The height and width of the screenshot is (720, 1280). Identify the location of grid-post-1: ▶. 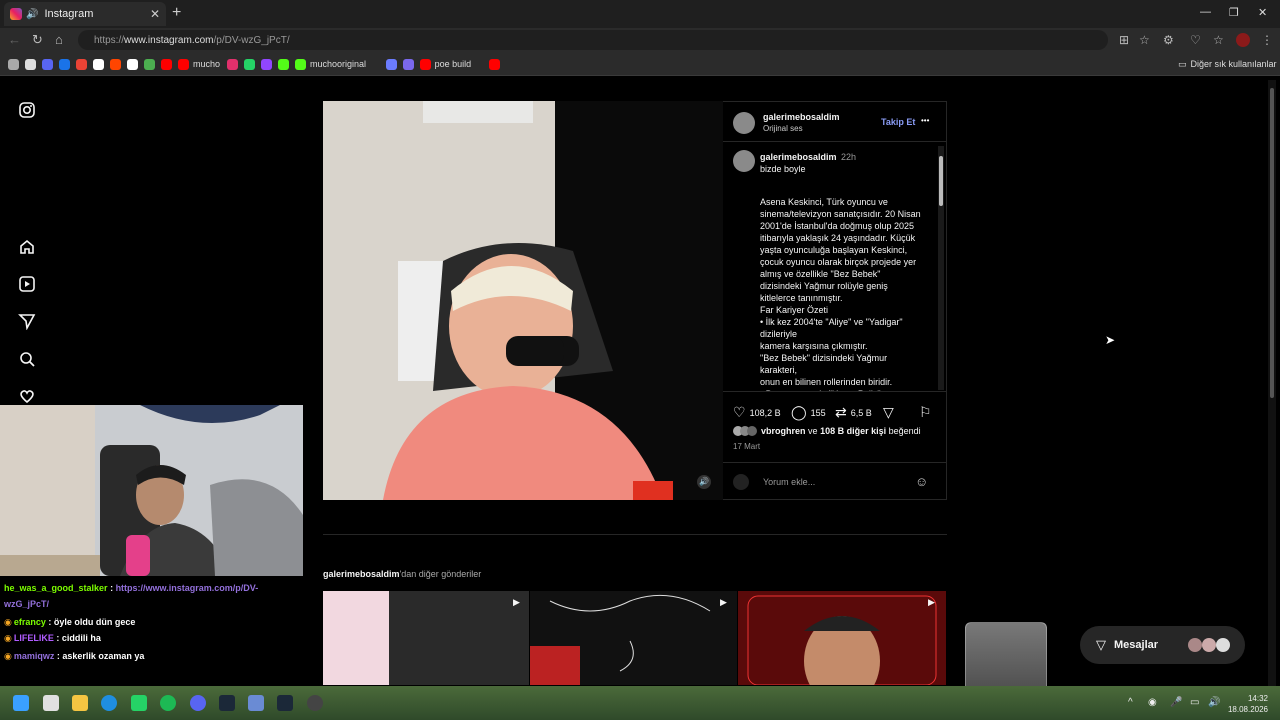
(426, 638).